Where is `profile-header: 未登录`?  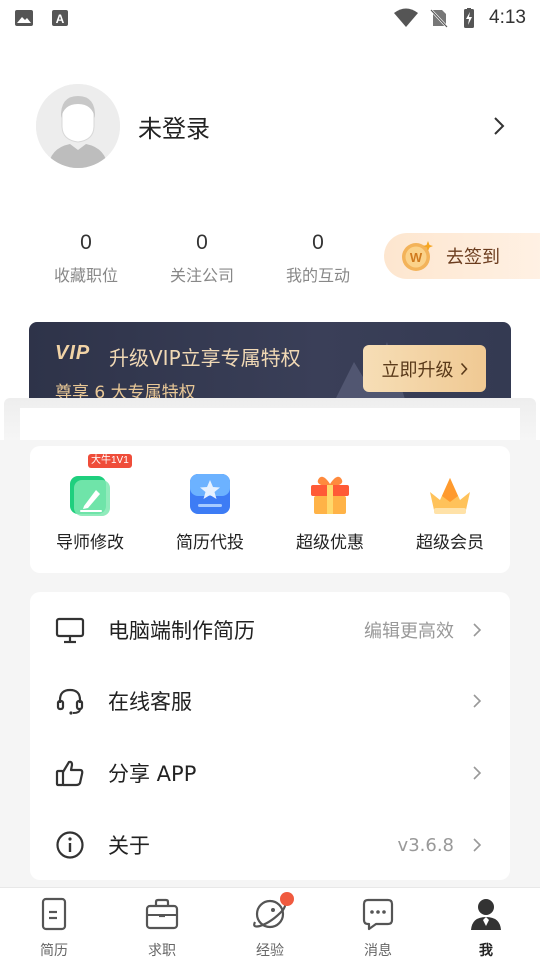 profile-header: 未登录 is located at coordinates (271, 126).